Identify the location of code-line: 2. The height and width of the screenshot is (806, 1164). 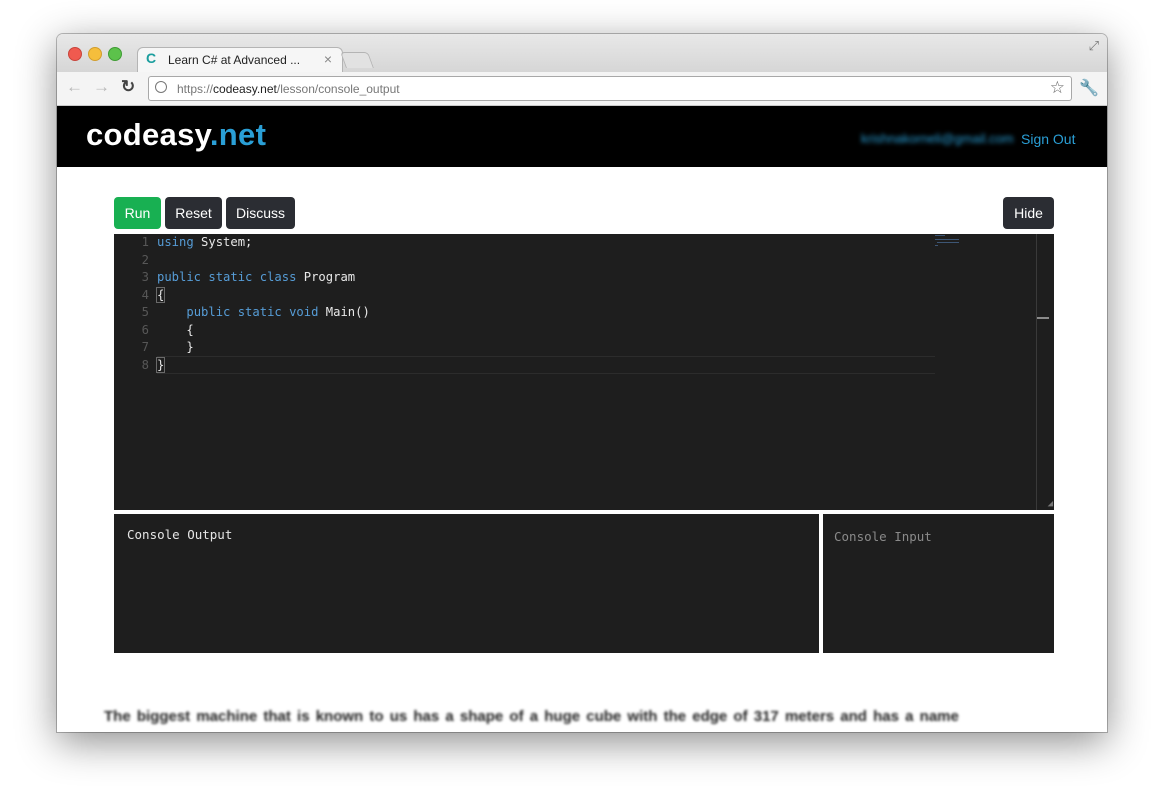
(135, 261).